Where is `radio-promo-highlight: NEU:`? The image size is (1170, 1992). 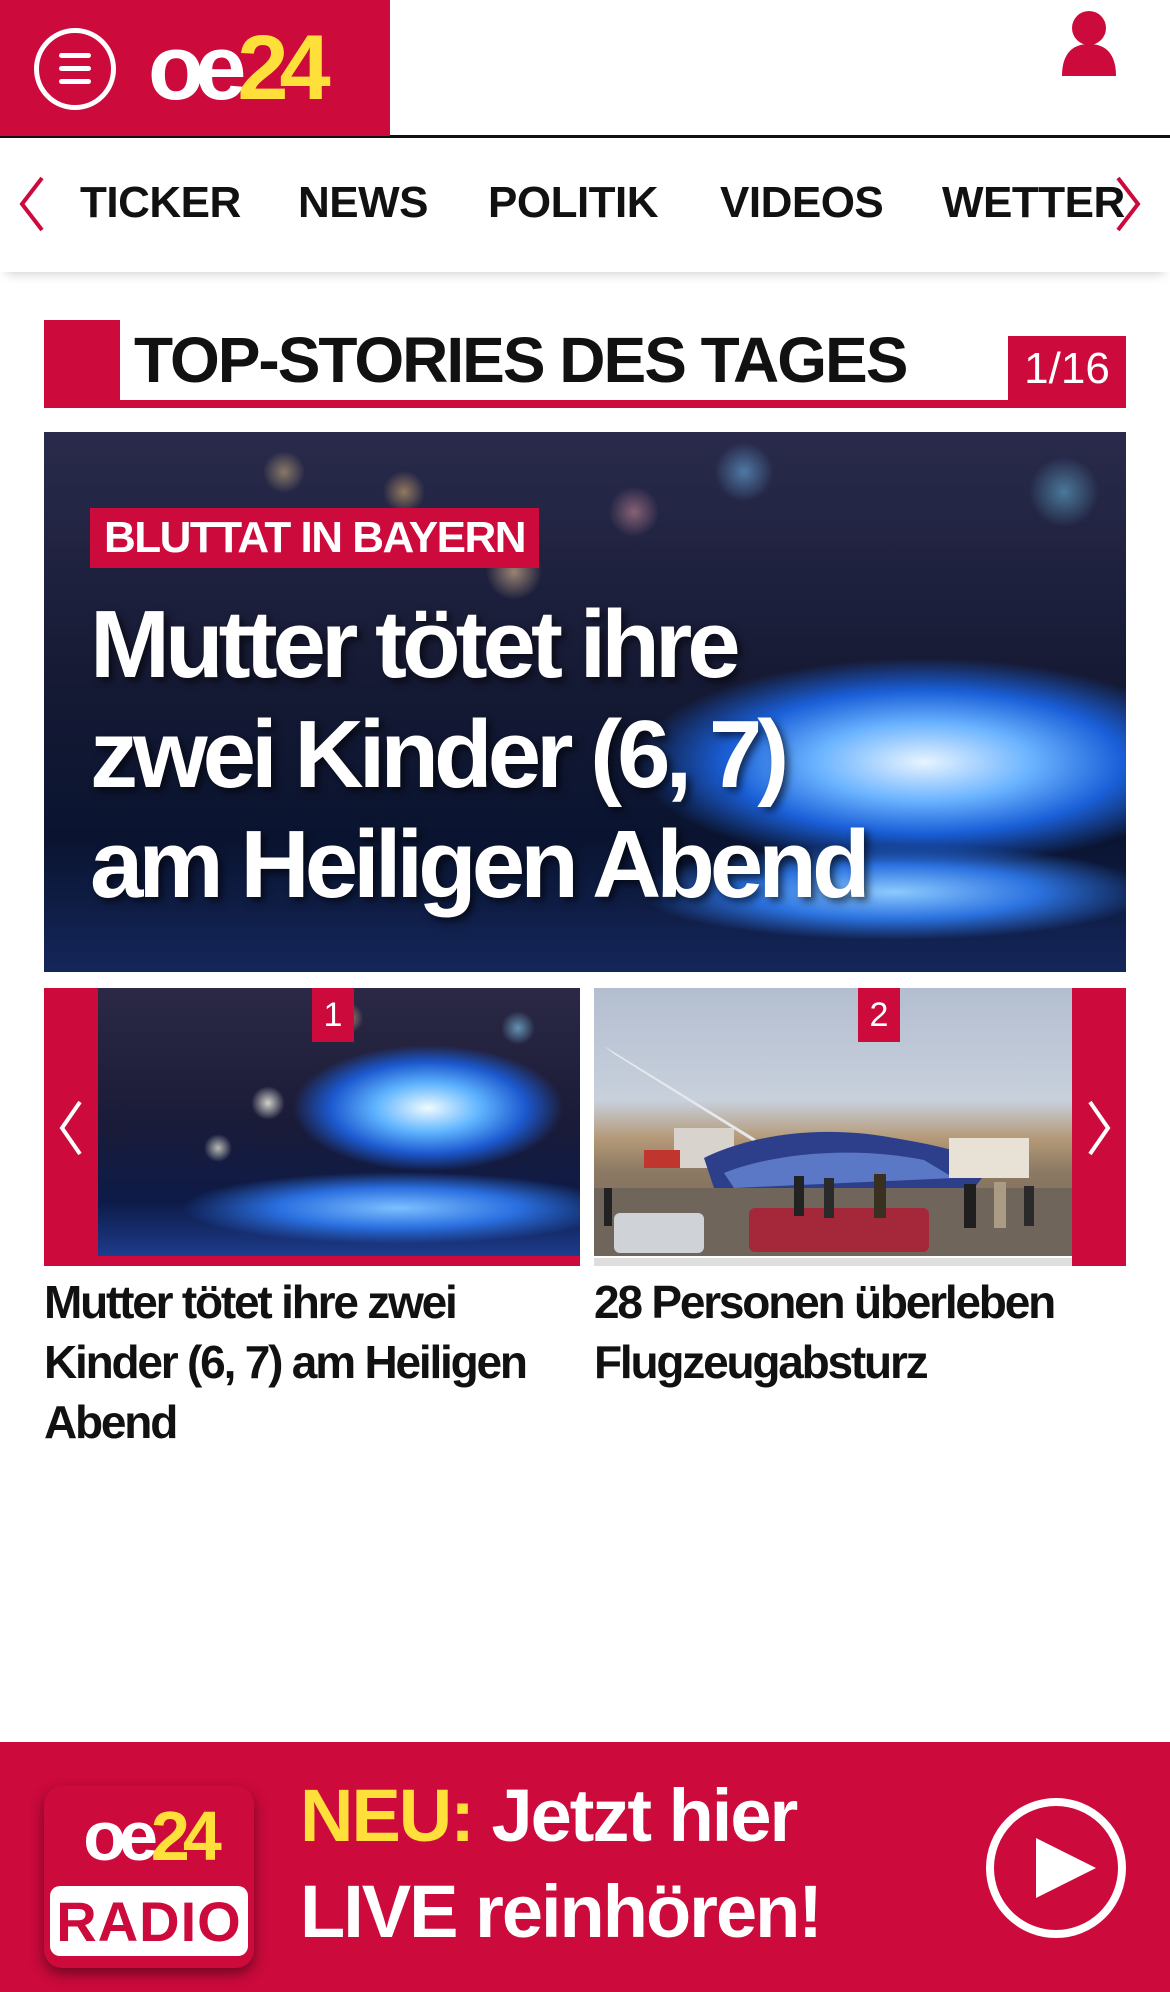 radio-promo-highlight: NEU: is located at coordinates (387, 1815).